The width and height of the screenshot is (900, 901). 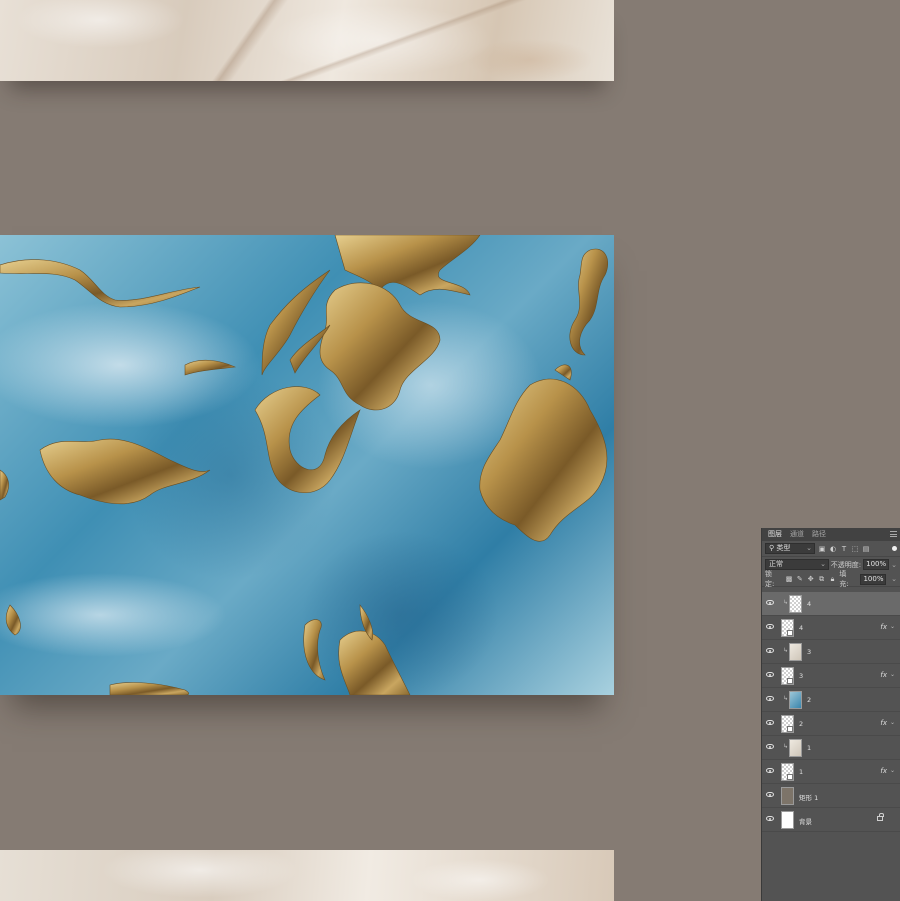 What do you see at coordinates (894, 579) in the screenshot?
I see `fill-slider-toggle: ⌄` at bounding box center [894, 579].